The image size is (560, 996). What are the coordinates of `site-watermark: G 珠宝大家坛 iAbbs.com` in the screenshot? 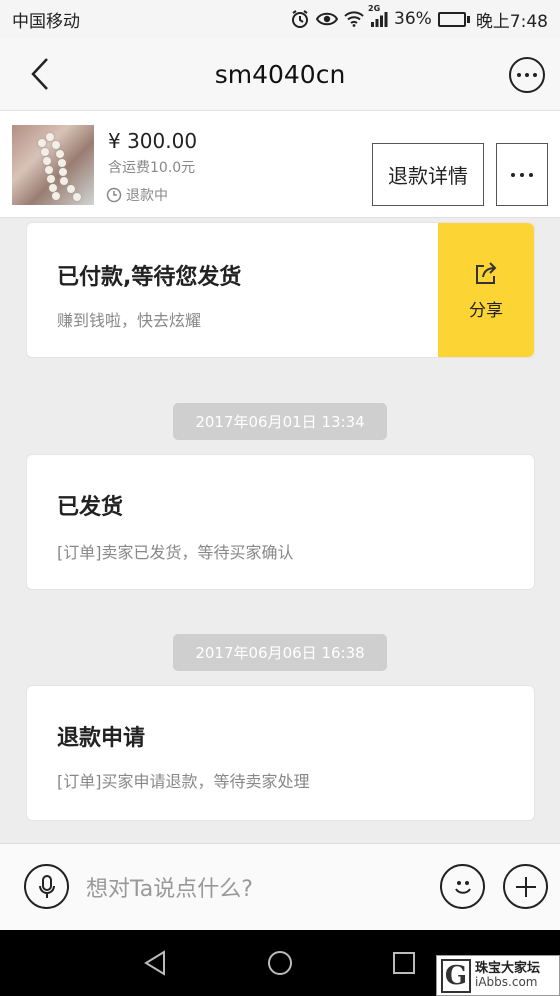 It's located at (498, 975).